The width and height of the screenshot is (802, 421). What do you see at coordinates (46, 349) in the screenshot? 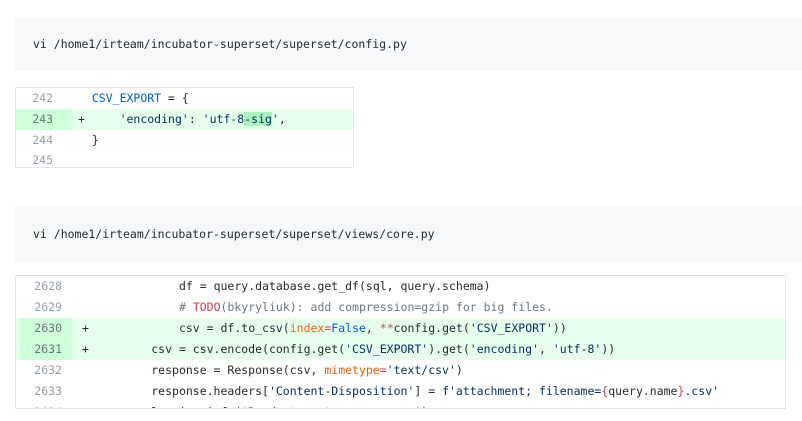
I see `line-number: 2631` at bounding box center [46, 349].